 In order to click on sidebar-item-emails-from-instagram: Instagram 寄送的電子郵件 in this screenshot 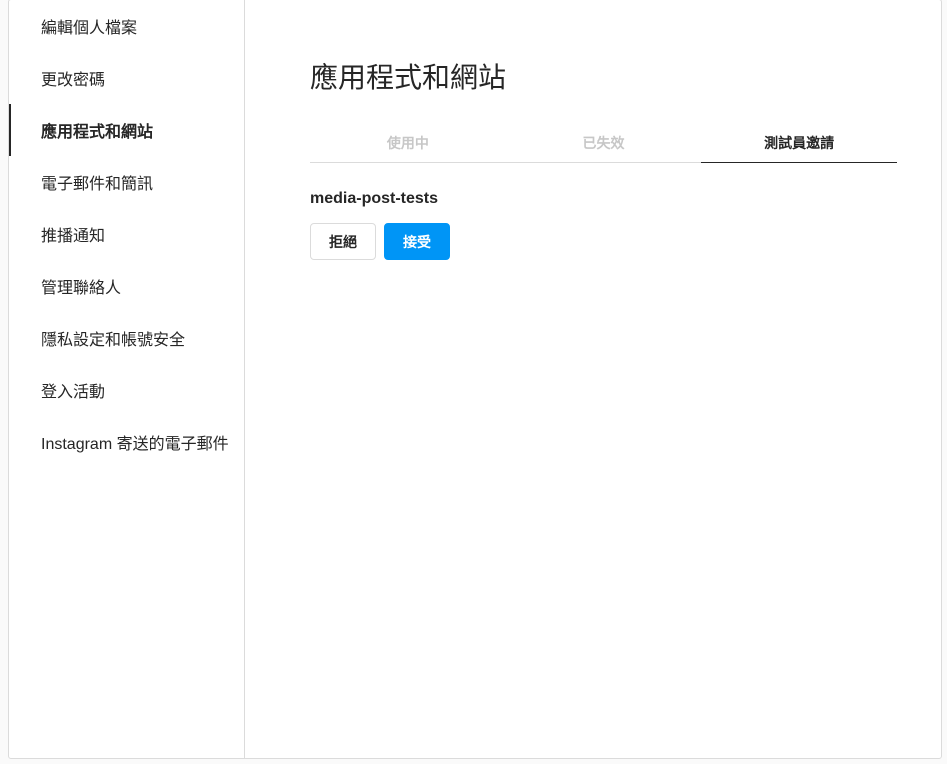, I will do `click(126, 442)`.